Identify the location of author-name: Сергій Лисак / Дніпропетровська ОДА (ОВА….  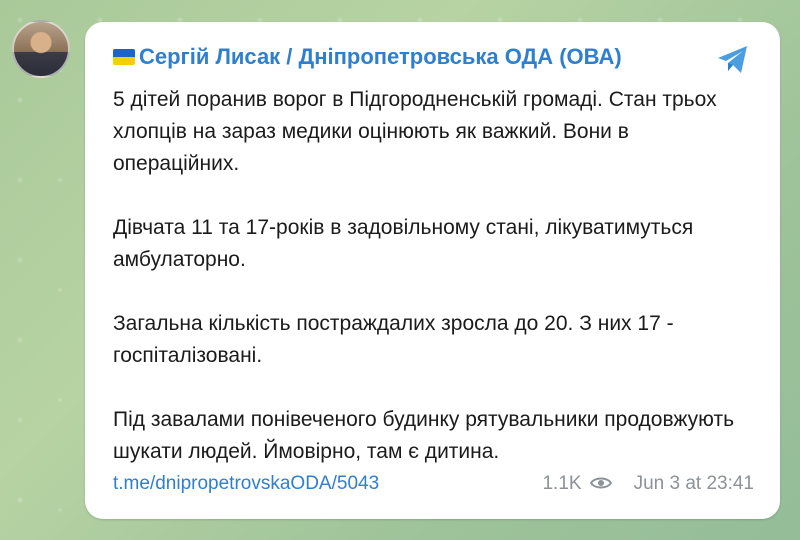
(367, 57).